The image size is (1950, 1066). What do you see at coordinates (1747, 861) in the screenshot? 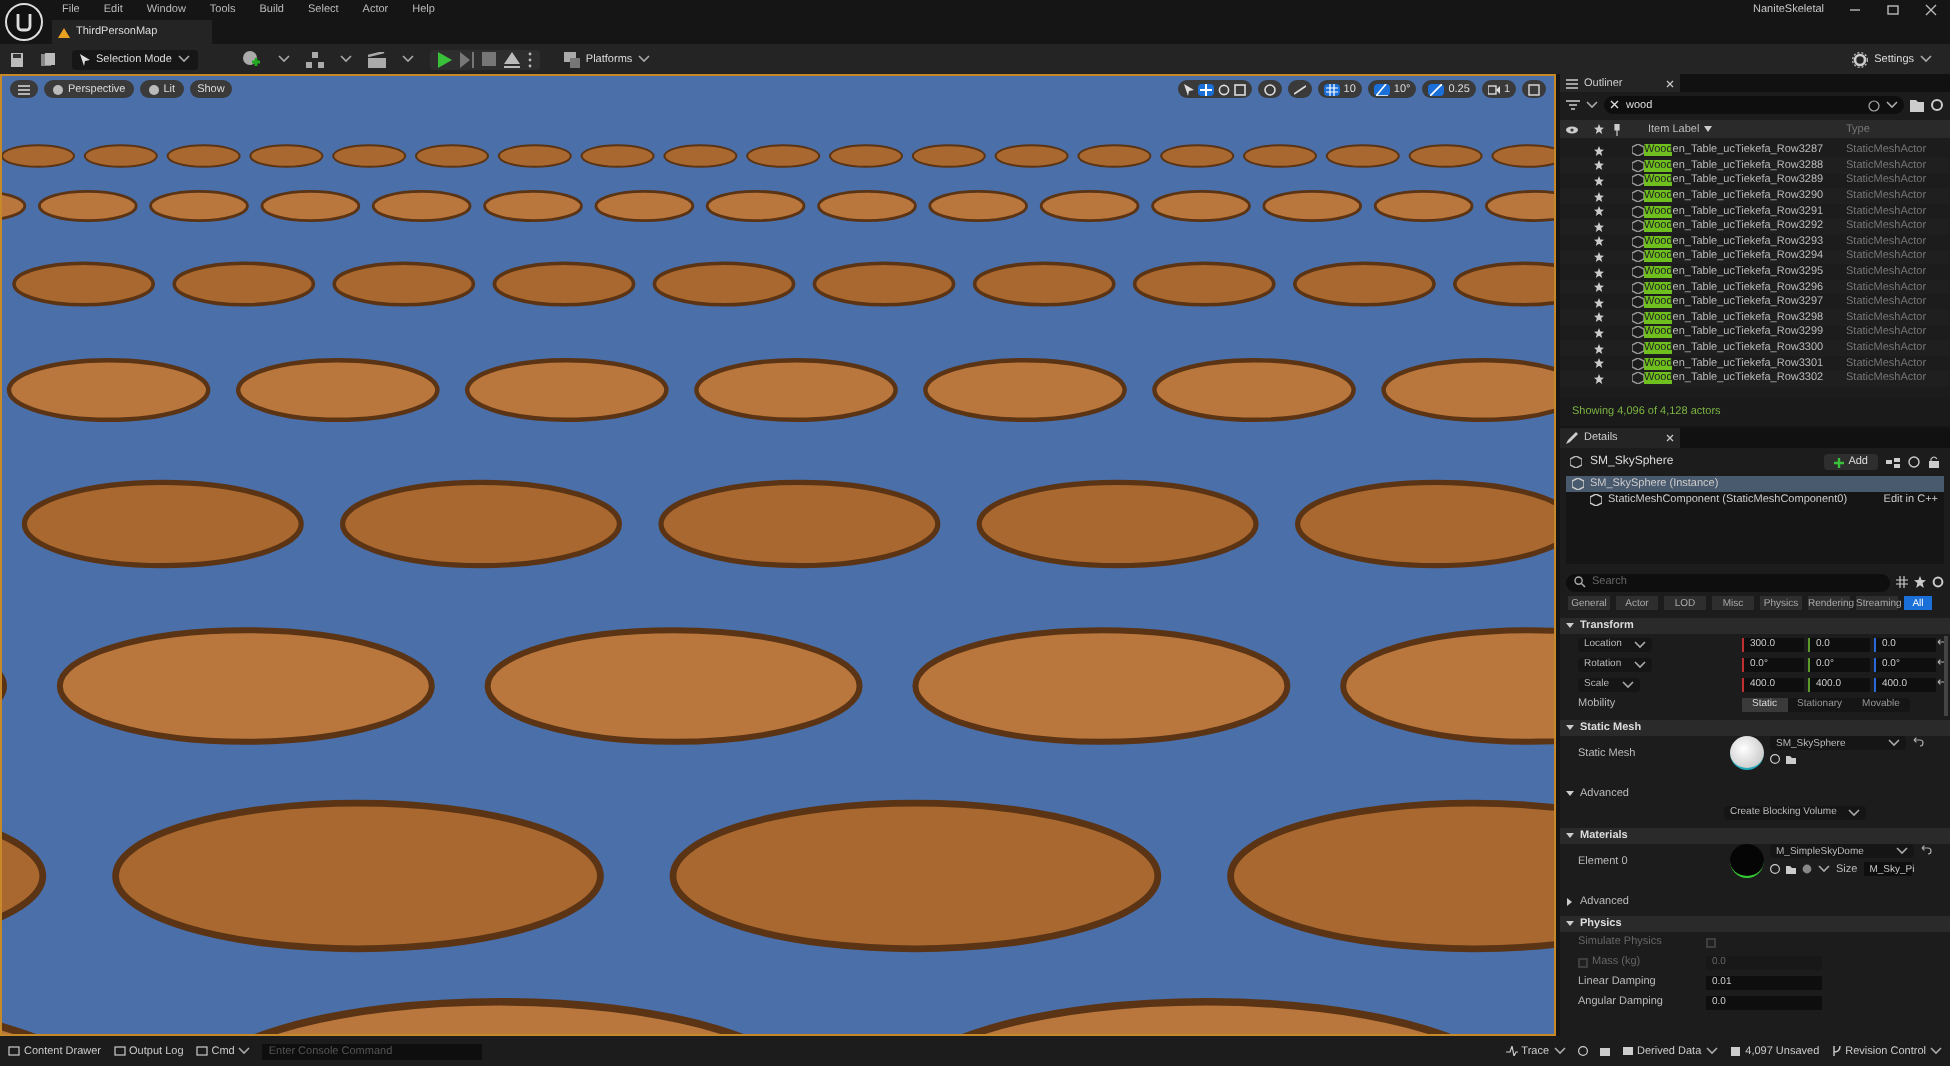
I see `material-thumbnail` at bounding box center [1747, 861].